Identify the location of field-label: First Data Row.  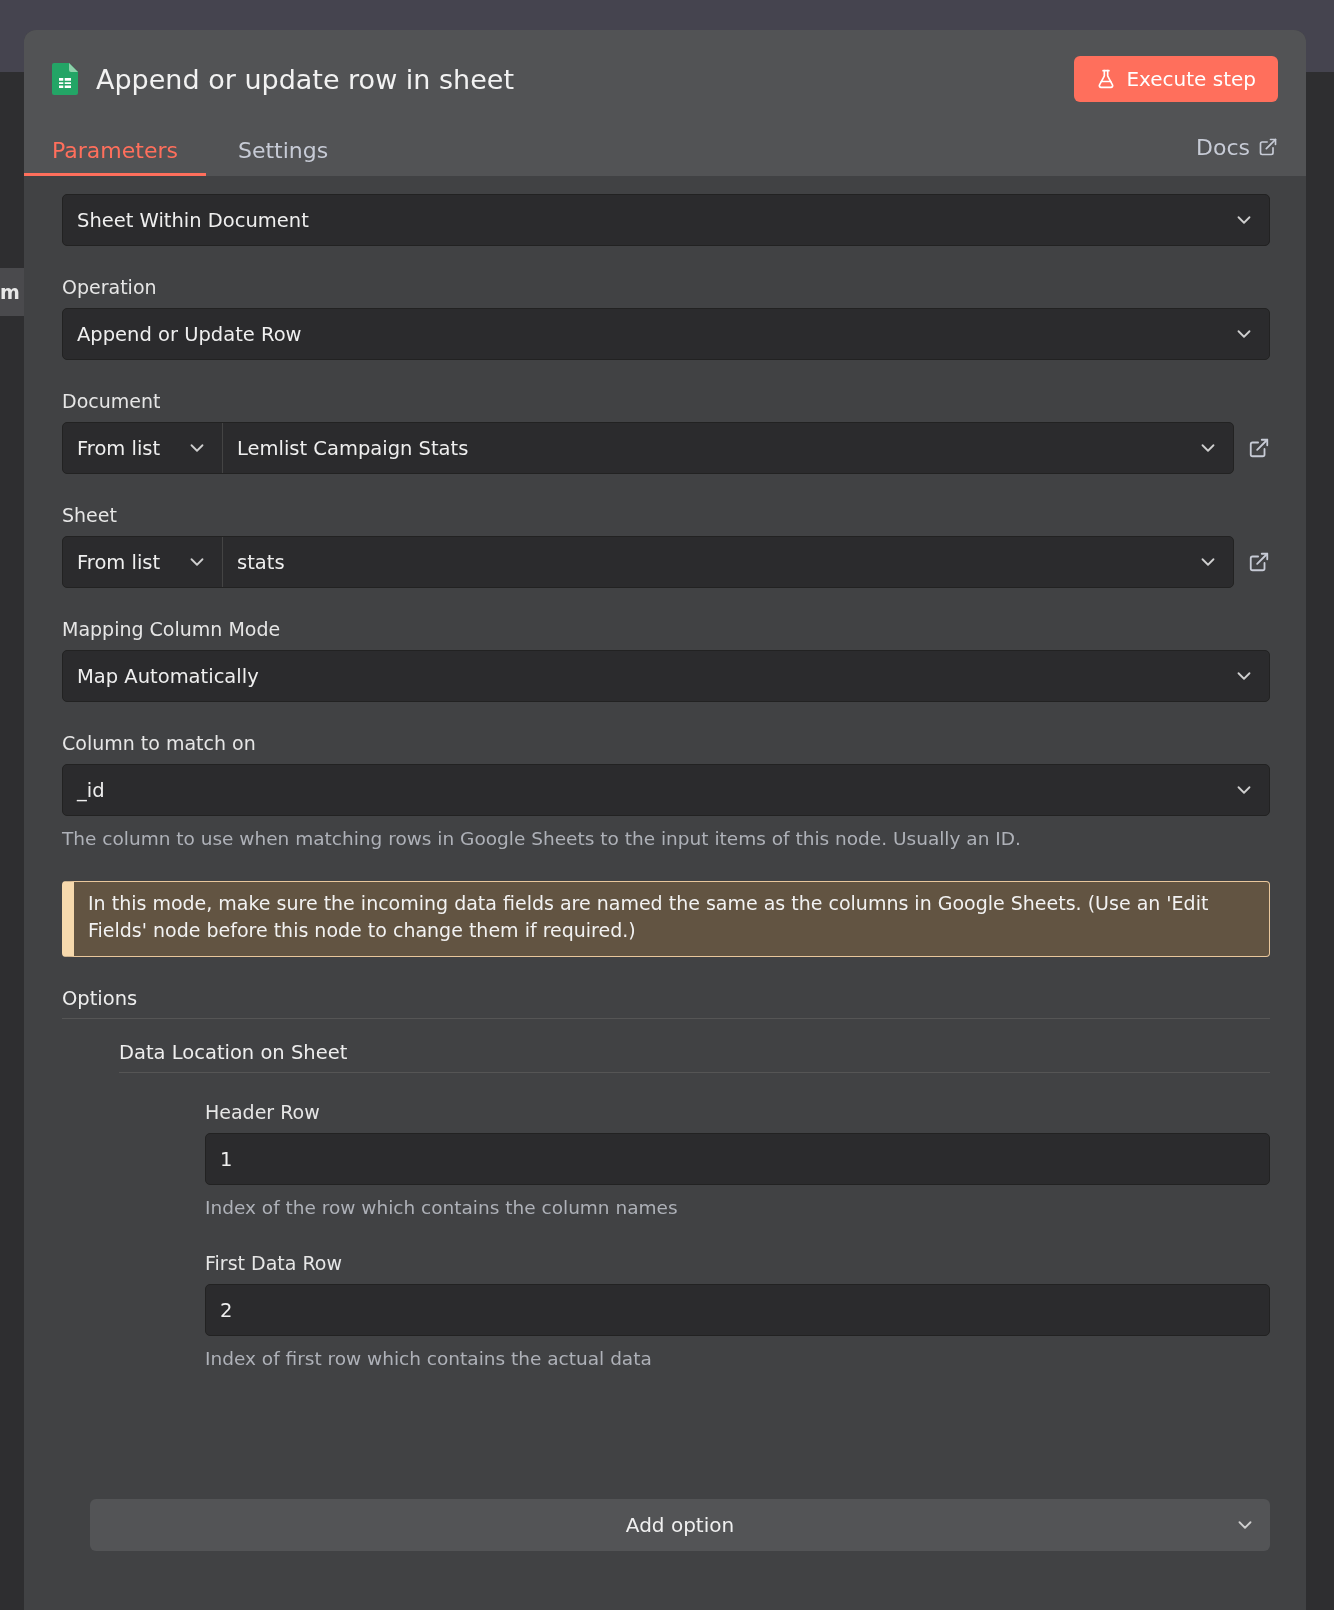
(274, 1263).